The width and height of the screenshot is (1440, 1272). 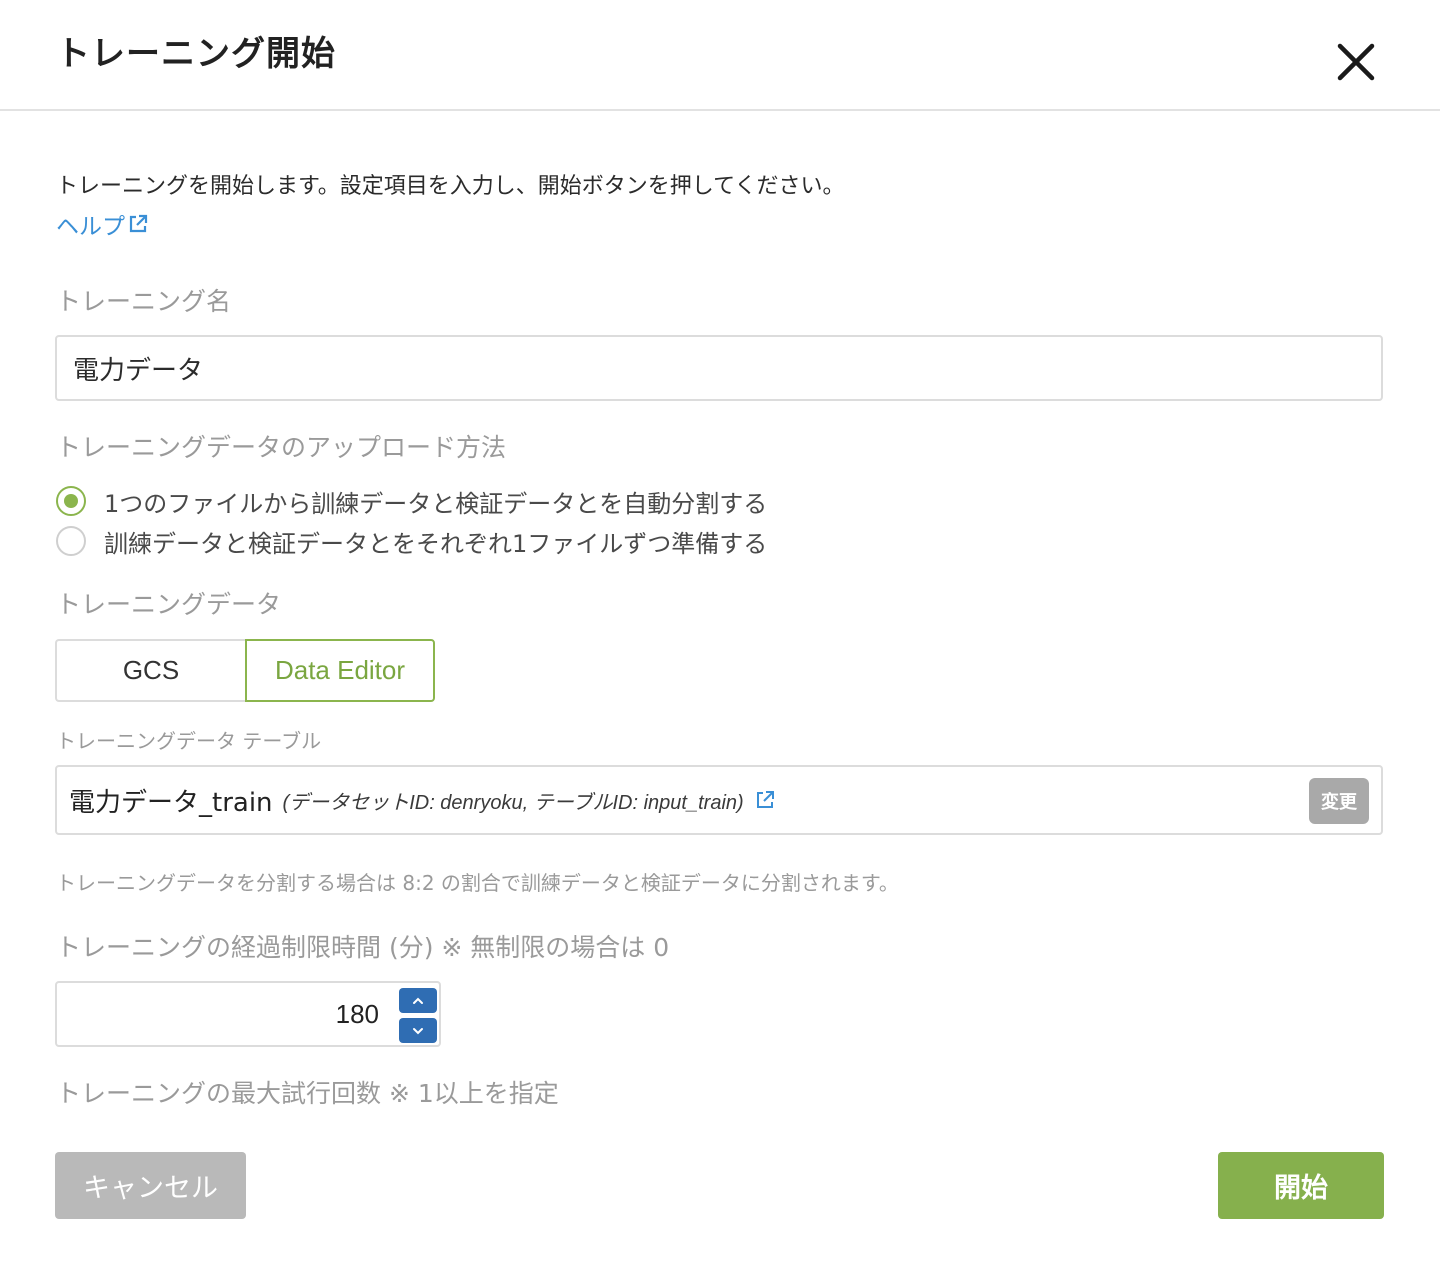 What do you see at coordinates (363, 947) in the screenshot?
I see `time-limit-label: トレーニングの経過制限時間 (分) ※ 無制限の場合は 0` at bounding box center [363, 947].